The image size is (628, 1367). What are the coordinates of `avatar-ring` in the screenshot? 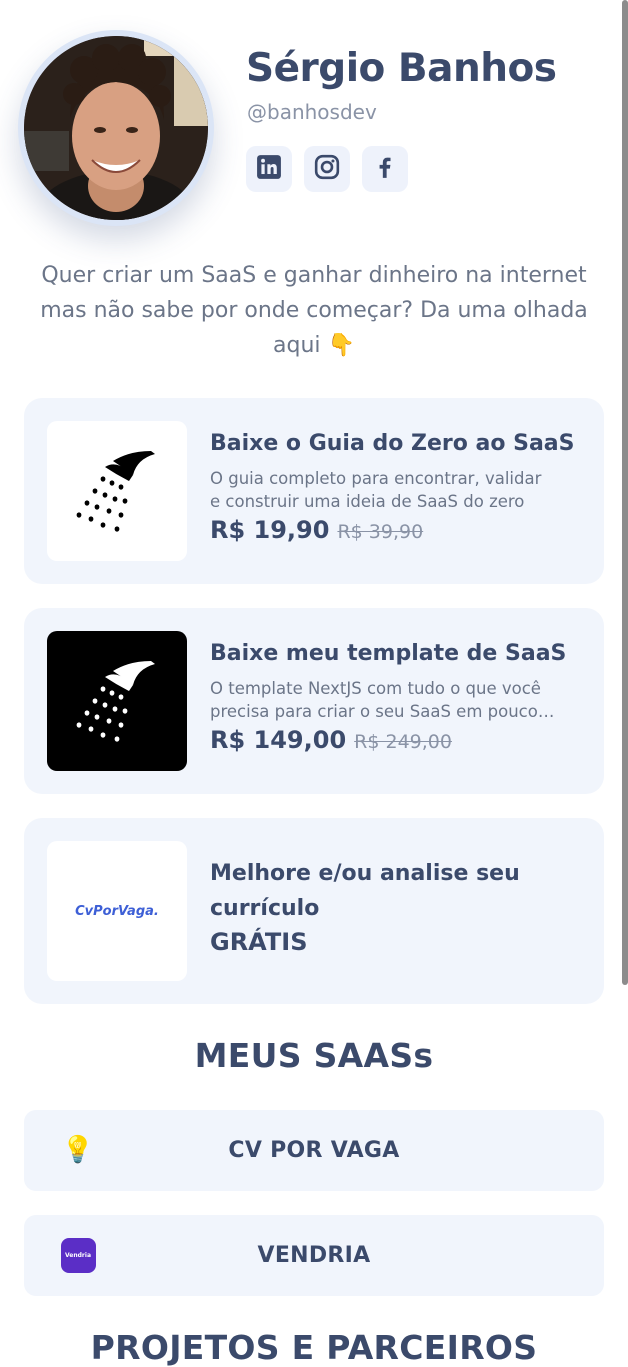 It's located at (116, 128).